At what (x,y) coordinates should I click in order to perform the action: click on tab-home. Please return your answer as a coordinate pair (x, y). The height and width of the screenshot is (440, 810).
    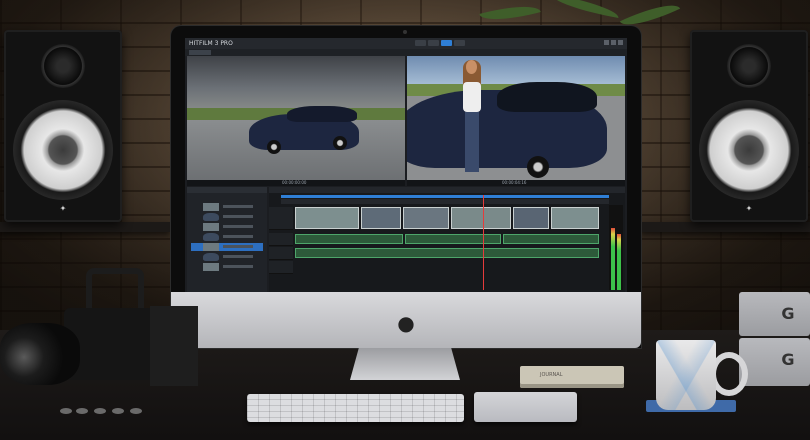
    Looking at the image, I should click on (420, 43).